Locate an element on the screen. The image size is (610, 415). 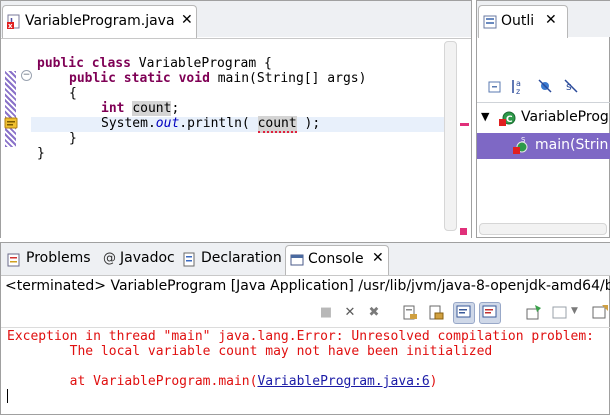
tab-declaration: Declaration is located at coordinates (231, 260).